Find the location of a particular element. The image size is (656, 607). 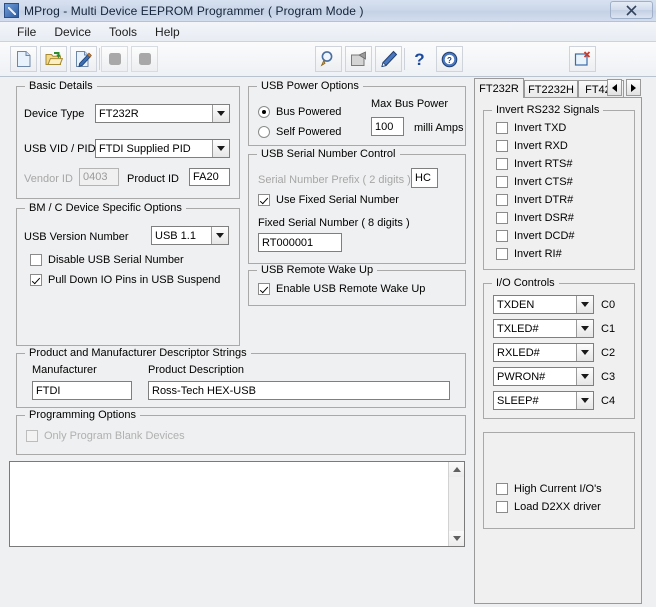

manufacturer-field: FTDI is located at coordinates (82, 390).